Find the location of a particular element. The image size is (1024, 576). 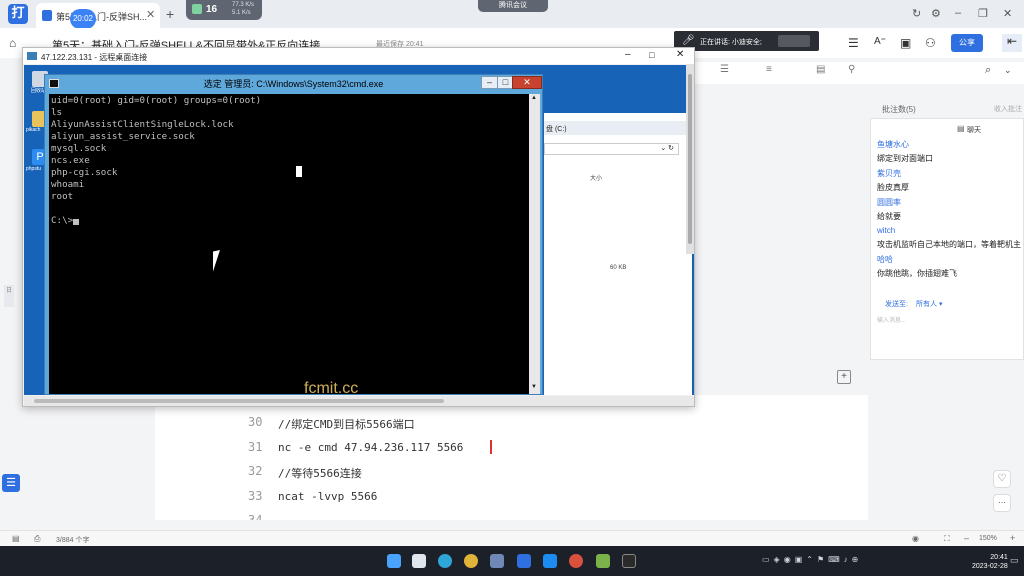

remote-desktop-icon is located at coordinates (497, 561).